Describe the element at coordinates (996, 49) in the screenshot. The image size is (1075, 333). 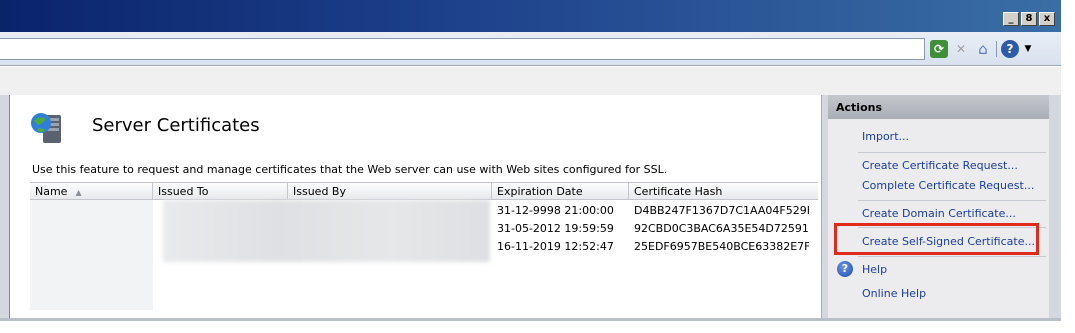
I see `toolbar-divider` at that location.